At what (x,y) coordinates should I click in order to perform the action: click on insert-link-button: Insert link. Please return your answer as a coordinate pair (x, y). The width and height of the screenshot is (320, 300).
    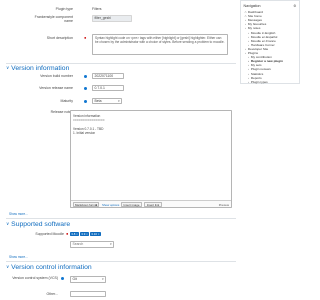
    Looking at the image, I should click on (153, 204).